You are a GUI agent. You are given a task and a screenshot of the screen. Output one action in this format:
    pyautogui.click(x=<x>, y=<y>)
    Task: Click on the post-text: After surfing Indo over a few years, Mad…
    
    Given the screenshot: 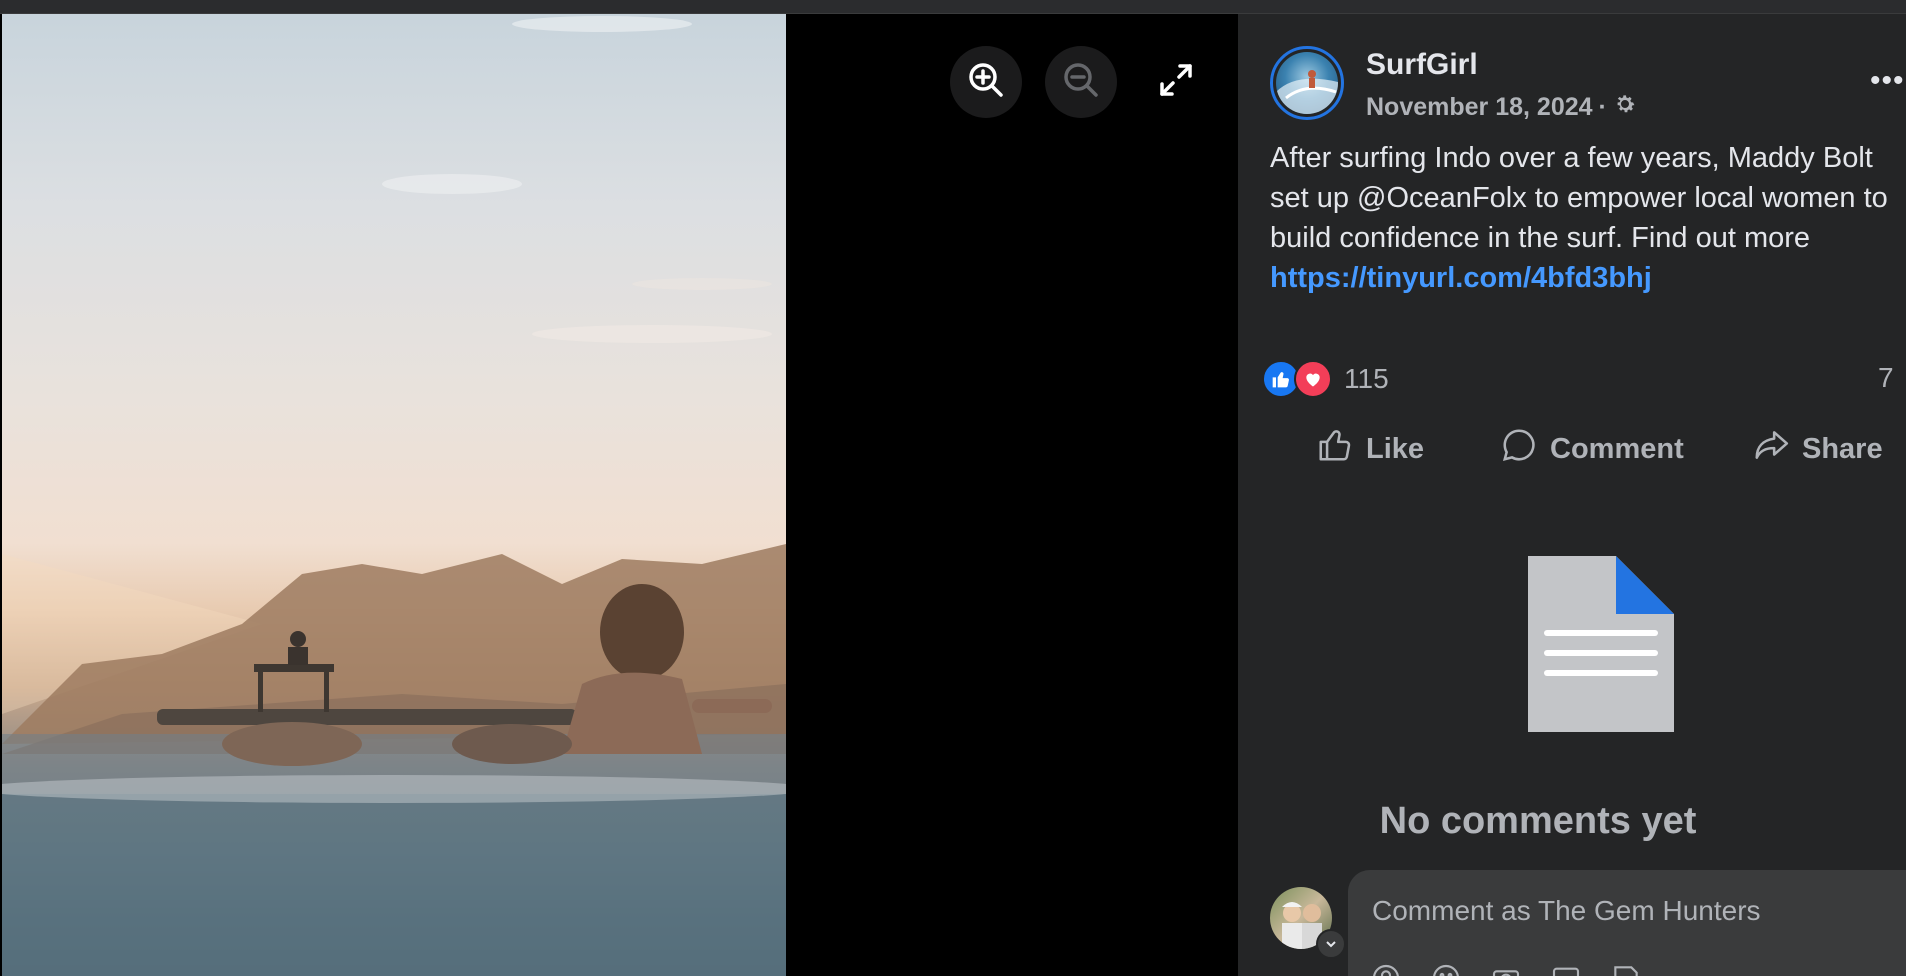 What is the action you would take?
    pyautogui.click(x=1588, y=218)
    